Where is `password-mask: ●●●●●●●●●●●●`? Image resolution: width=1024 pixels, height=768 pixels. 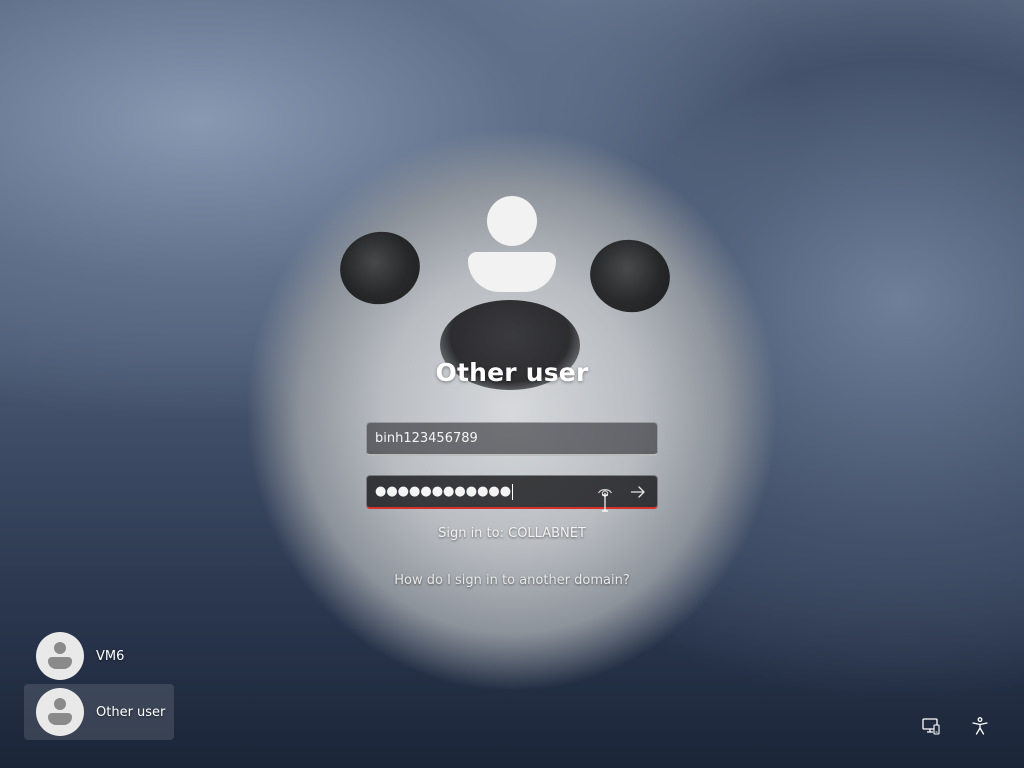
password-mask: ●●●●●●●●●●●● is located at coordinates (443, 491).